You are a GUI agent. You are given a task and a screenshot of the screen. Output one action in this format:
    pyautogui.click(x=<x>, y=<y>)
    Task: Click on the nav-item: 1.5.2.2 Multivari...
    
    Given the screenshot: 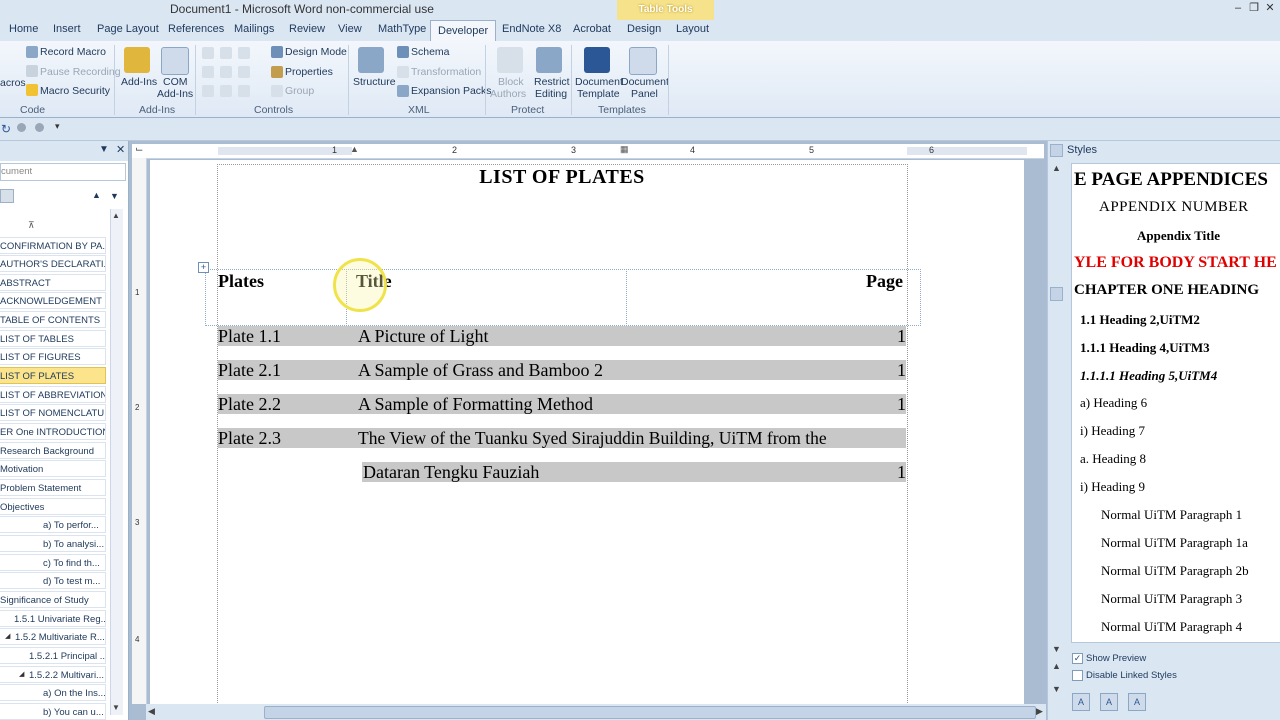 What is the action you would take?
    pyautogui.click(x=53, y=674)
    